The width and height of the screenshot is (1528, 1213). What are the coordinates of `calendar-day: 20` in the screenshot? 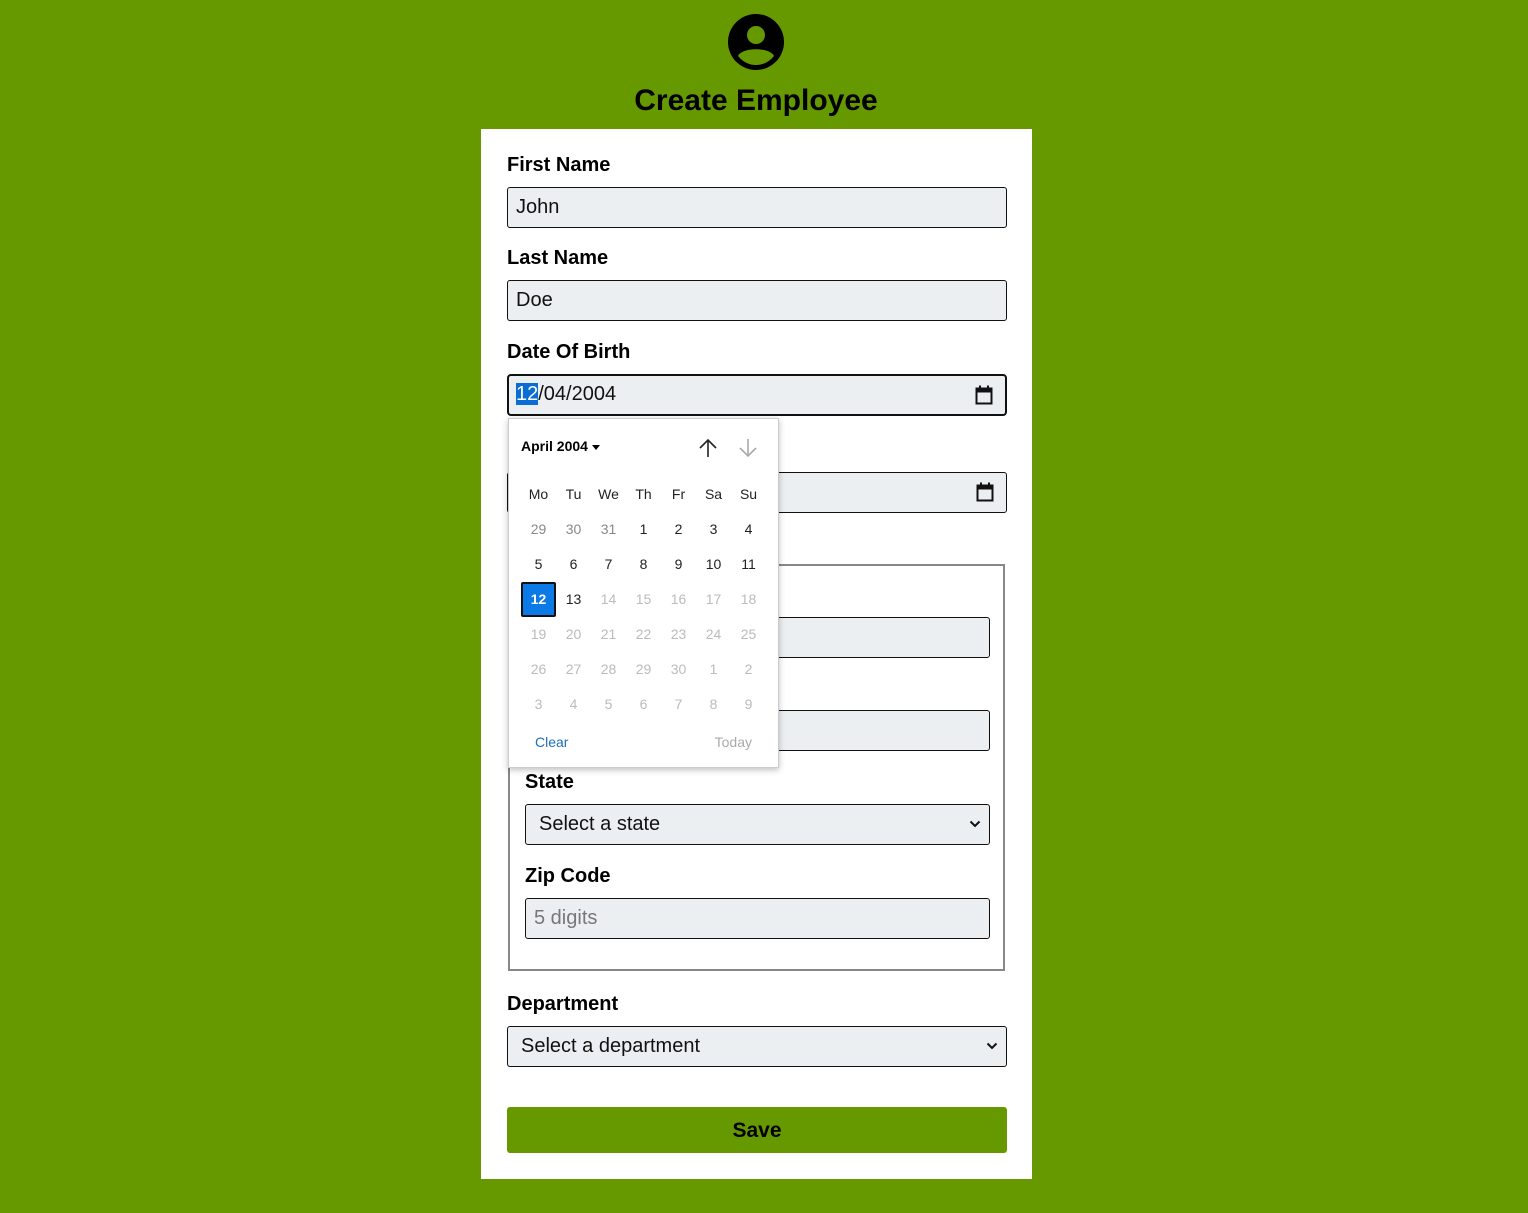 It's located at (573, 634).